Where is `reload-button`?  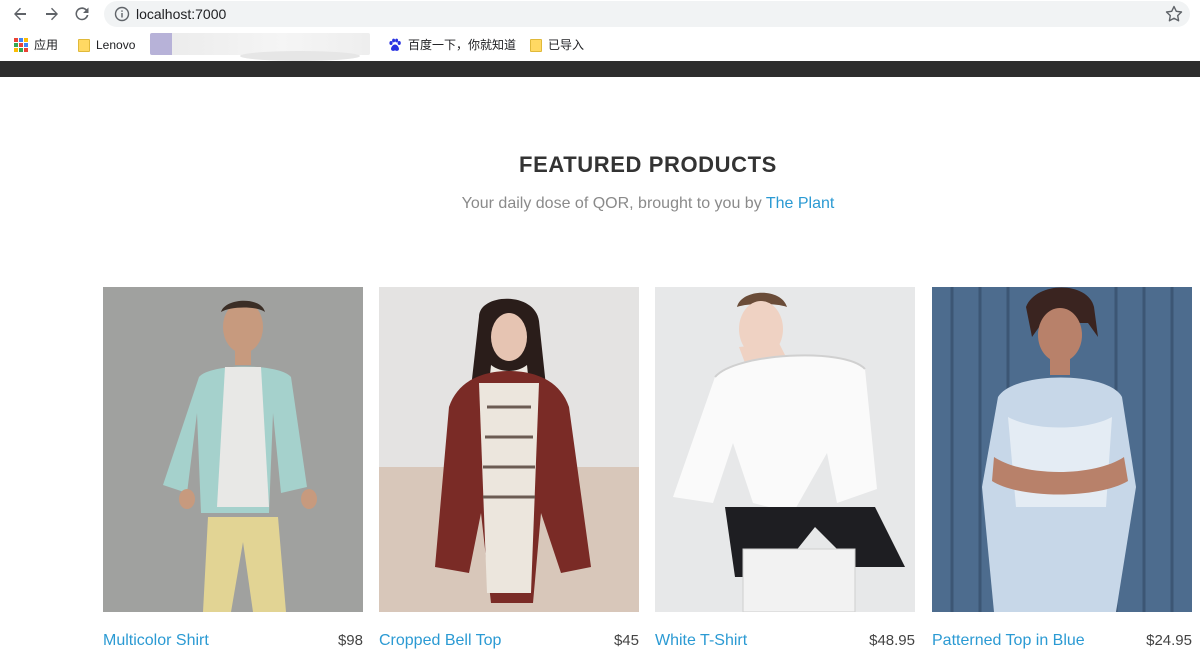 reload-button is located at coordinates (82, 14).